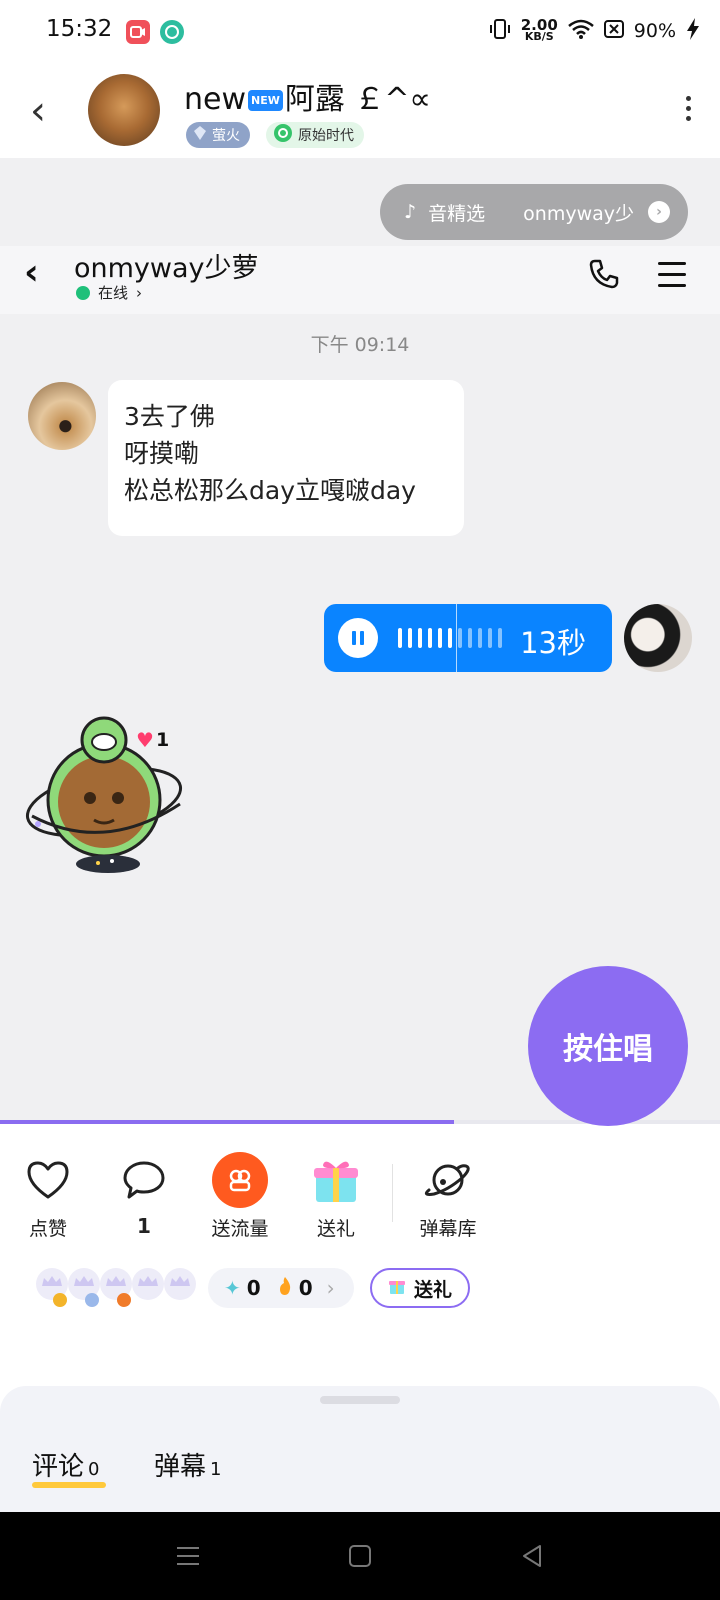 The image size is (720, 1600). I want to click on ranking-crowns, so click(116, 1287).